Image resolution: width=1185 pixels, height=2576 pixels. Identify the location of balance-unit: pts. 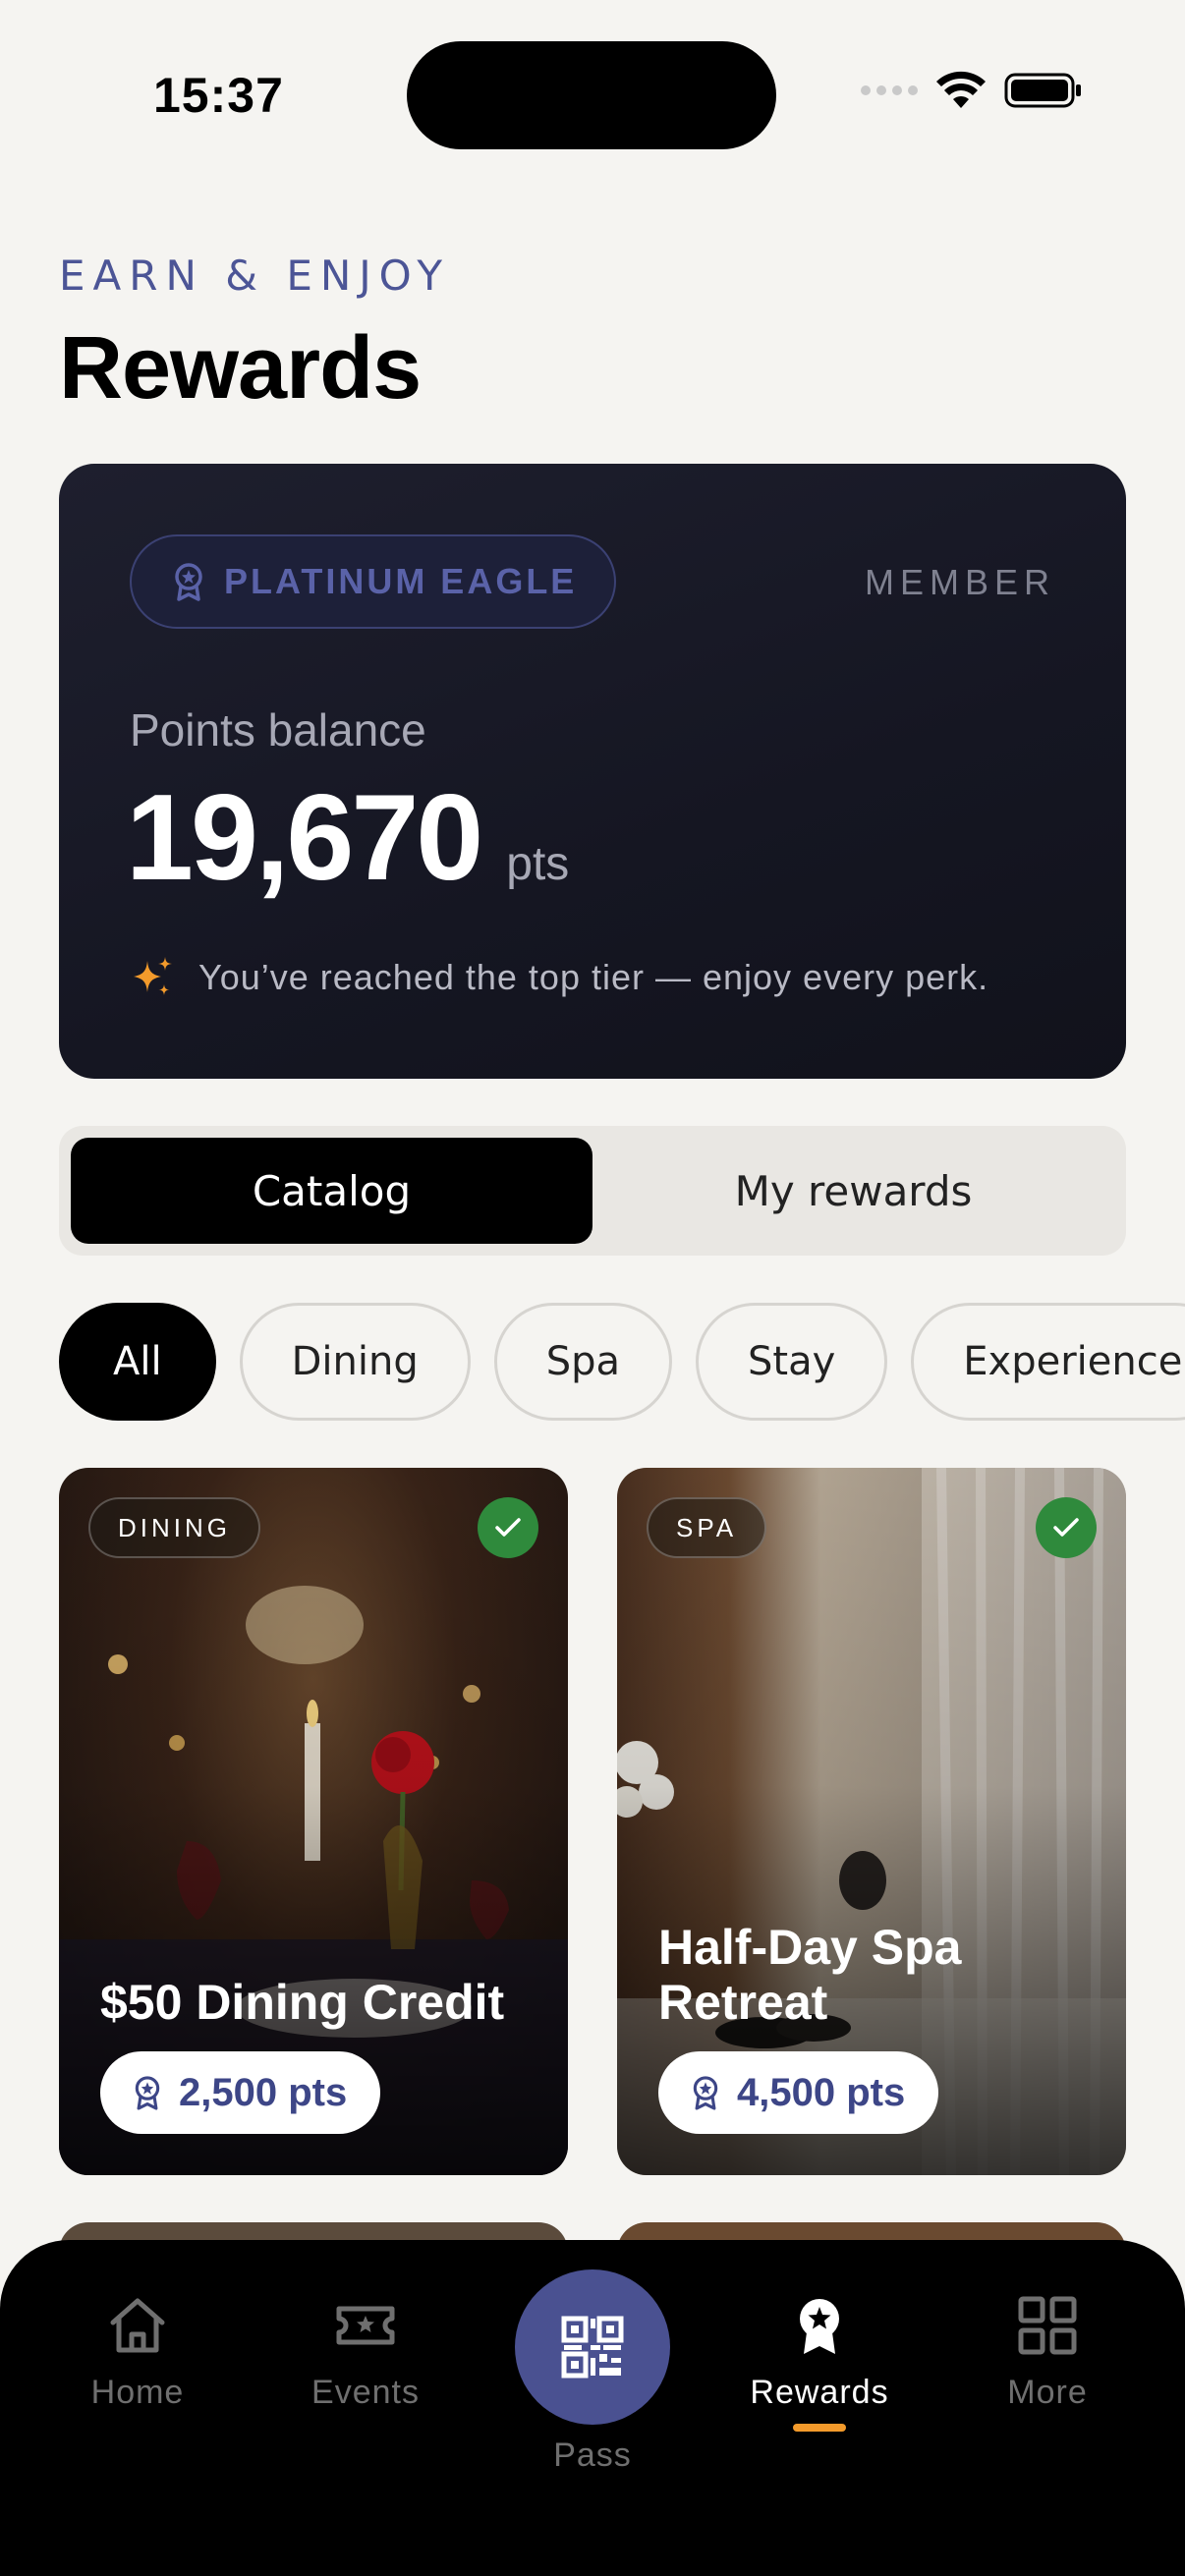
(538, 864).